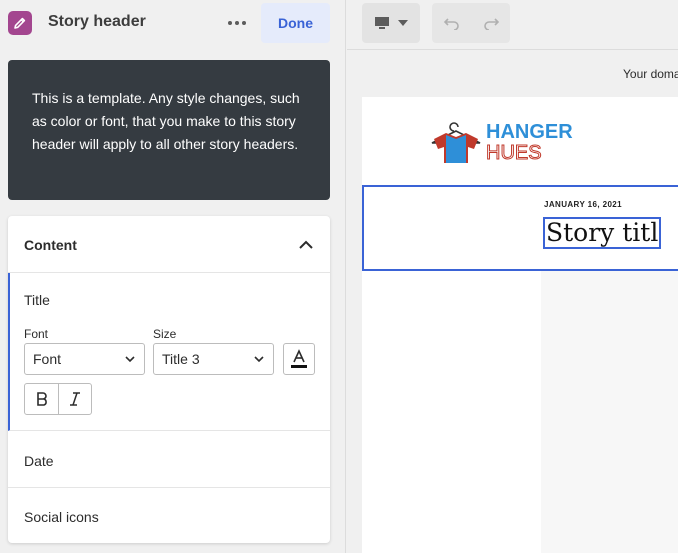 The width and height of the screenshot is (678, 553). What do you see at coordinates (382, 23) in the screenshot?
I see `desktop-icon` at bounding box center [382, 23].